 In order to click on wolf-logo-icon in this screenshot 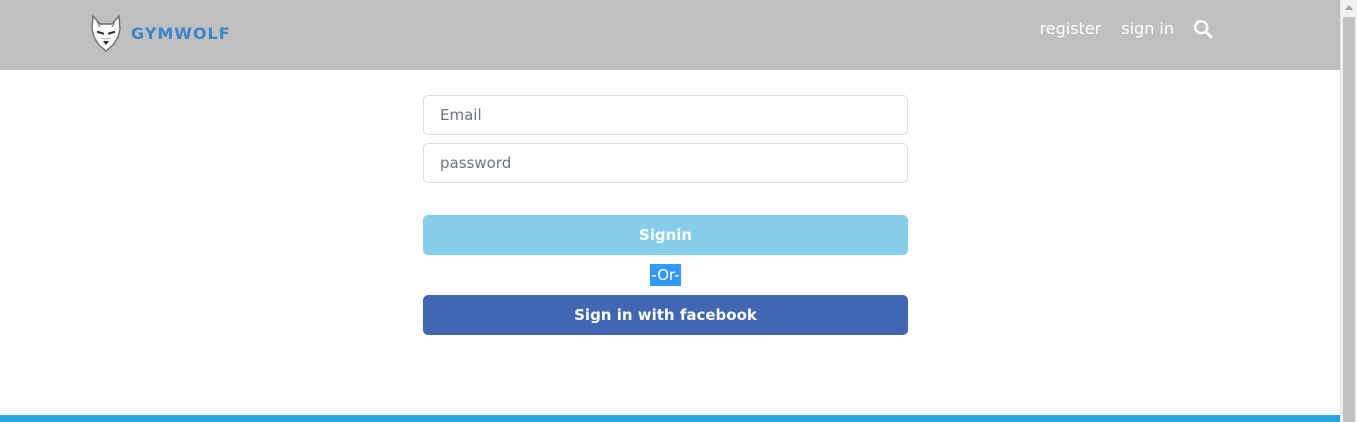, I will do `click(106, 33)`.